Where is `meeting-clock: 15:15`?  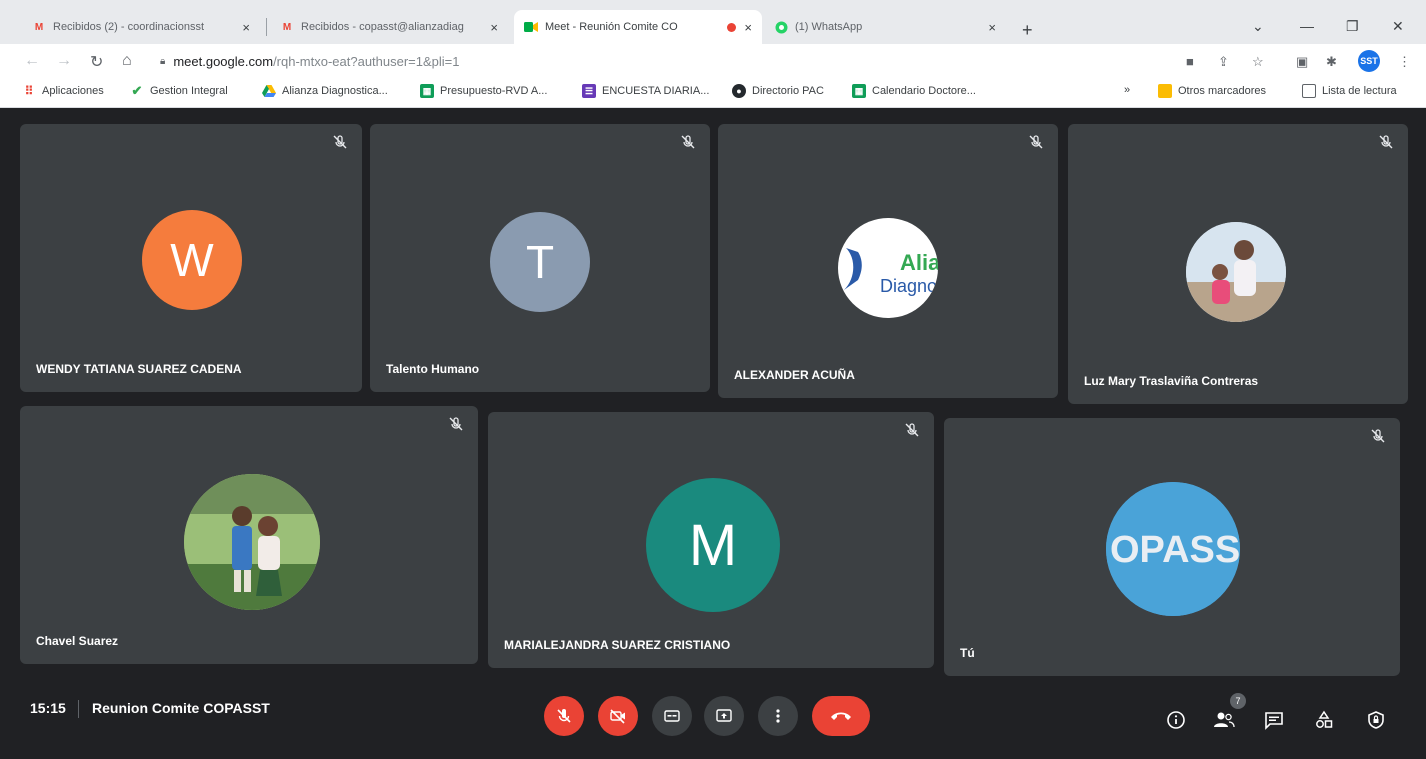 meeting-clock: 15:15 is located at coordinates (48, 708).